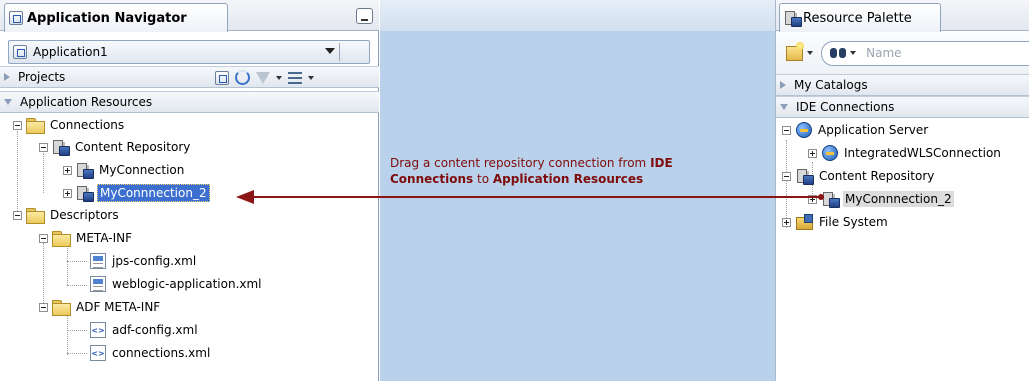  I want to click on tree-node-file-system: File System, so click(843, 222).